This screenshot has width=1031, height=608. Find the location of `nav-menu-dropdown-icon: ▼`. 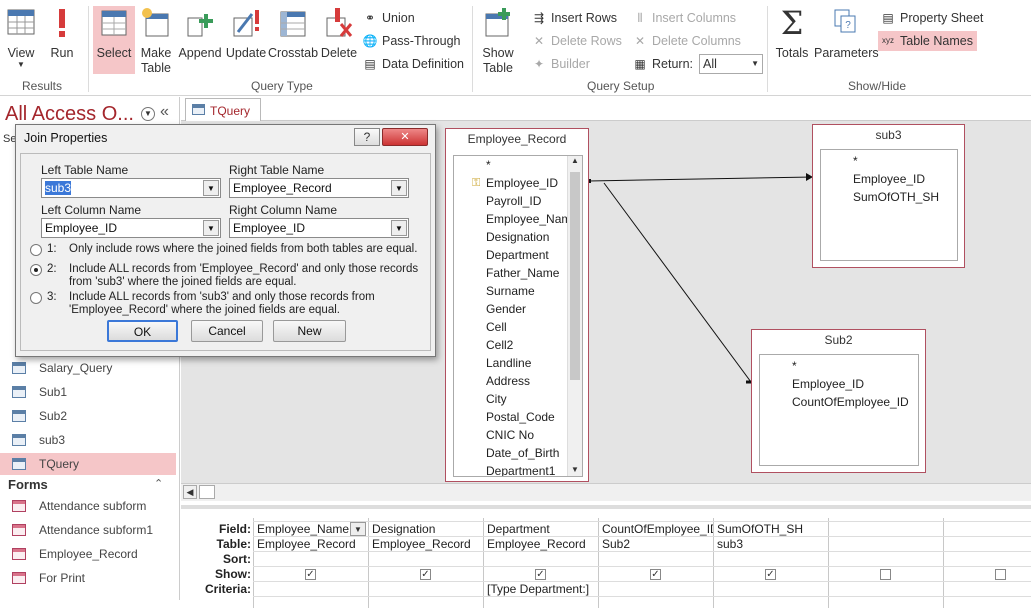

nav-menu-dropdown-icon: ▼ is located at coordinates (148, 114).